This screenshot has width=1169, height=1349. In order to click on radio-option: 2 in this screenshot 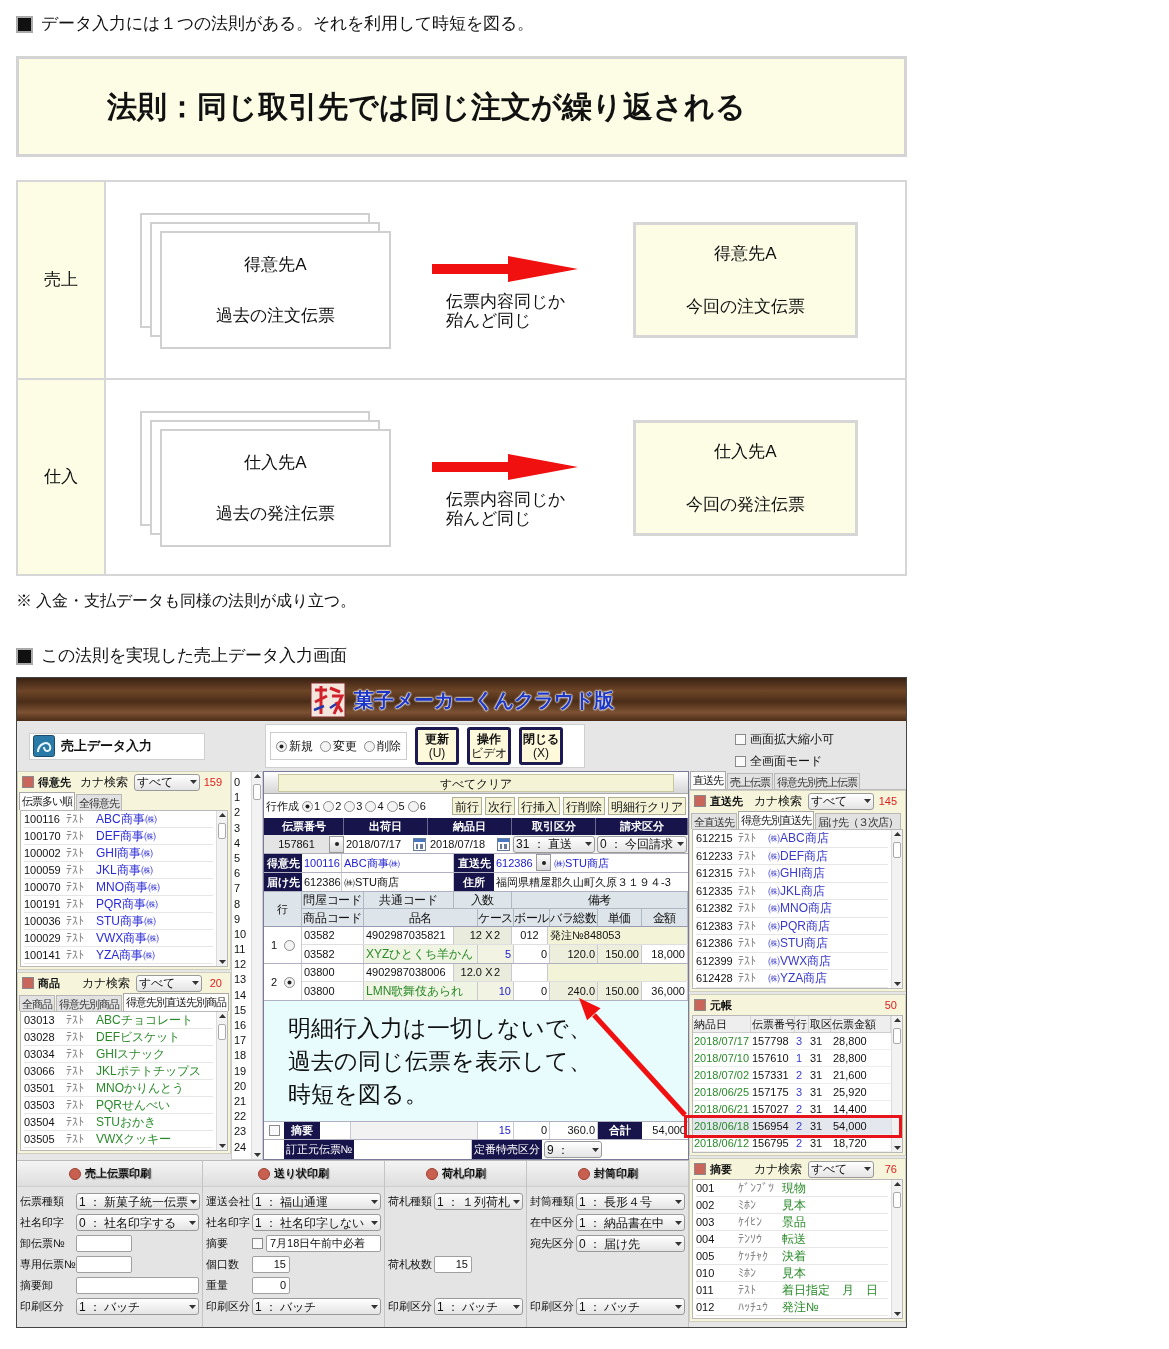, I will do `click(332, 806)`.